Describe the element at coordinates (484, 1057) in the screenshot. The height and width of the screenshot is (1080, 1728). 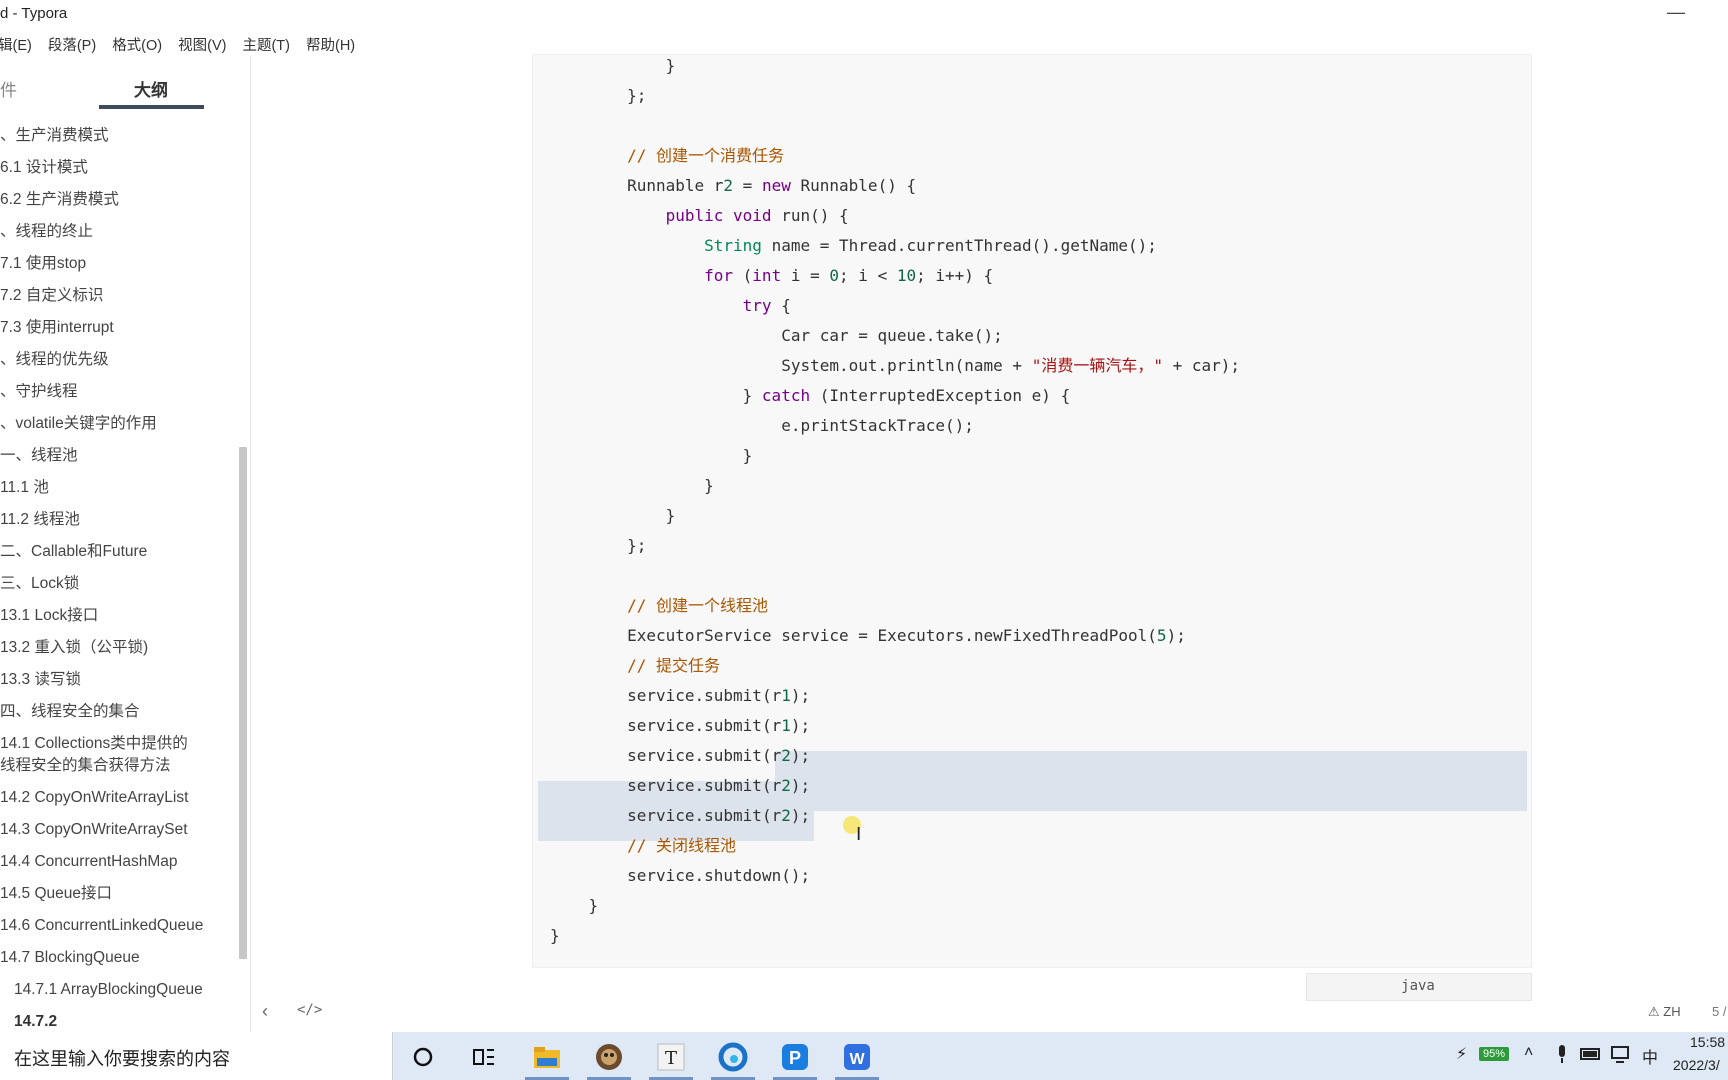
I see `task-view-icon` at that location.